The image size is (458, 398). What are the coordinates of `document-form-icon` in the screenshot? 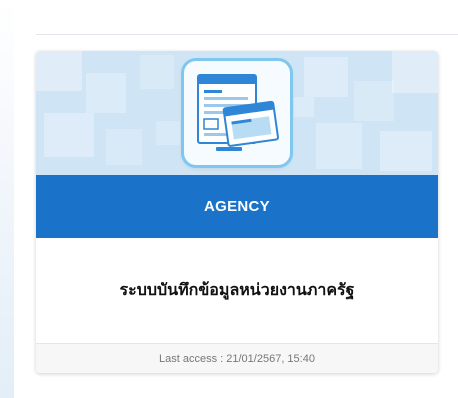 It's located at (237, 113).